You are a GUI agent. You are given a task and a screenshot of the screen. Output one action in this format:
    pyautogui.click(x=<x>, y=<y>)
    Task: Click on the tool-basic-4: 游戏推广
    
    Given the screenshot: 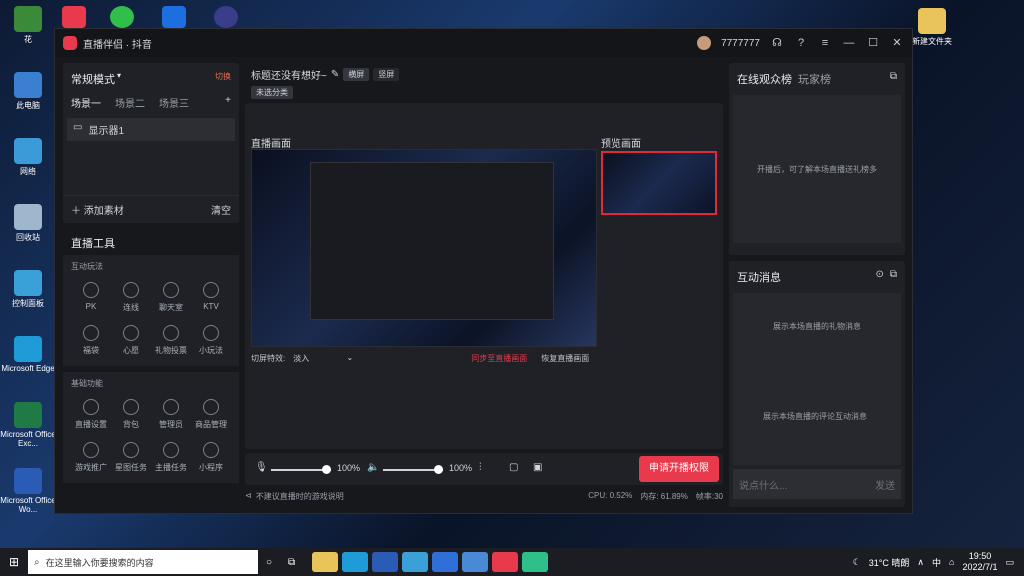 What is the action you would take?
    pyautogui.click(x=91, y=457)
    